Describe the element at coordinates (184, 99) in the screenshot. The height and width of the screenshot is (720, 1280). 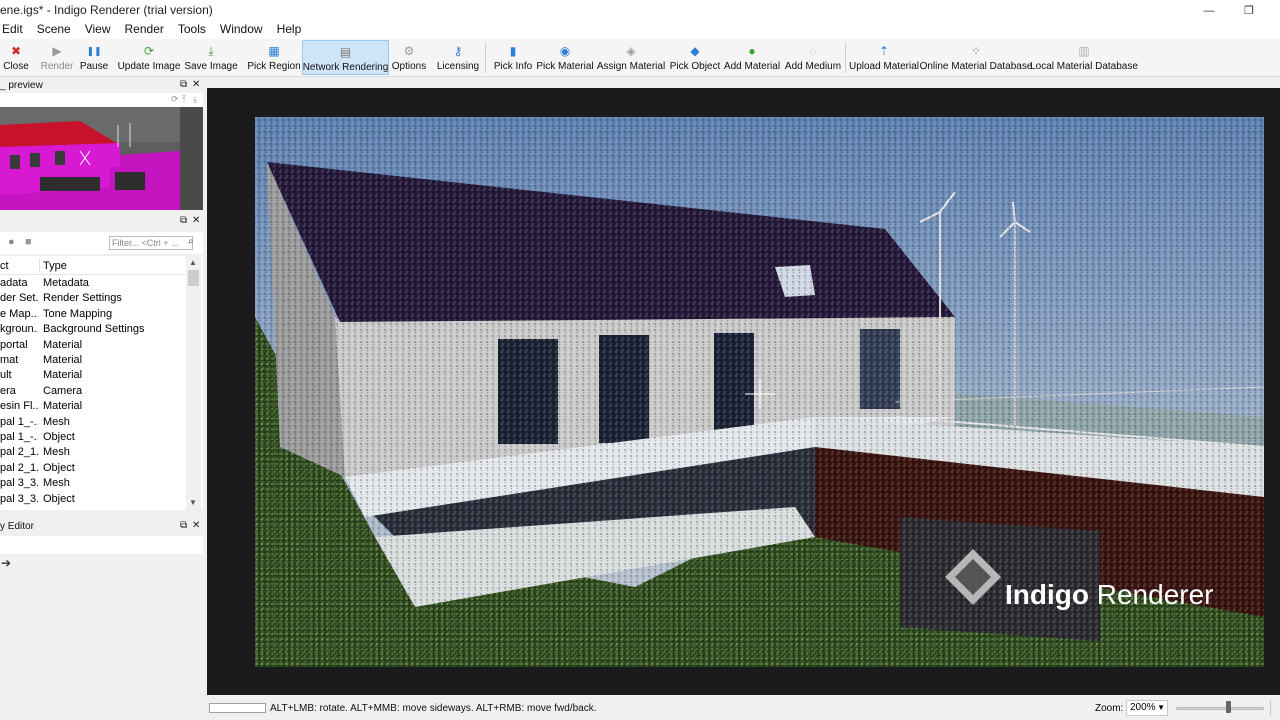
I see `pin-icon: ⤒` at that location.